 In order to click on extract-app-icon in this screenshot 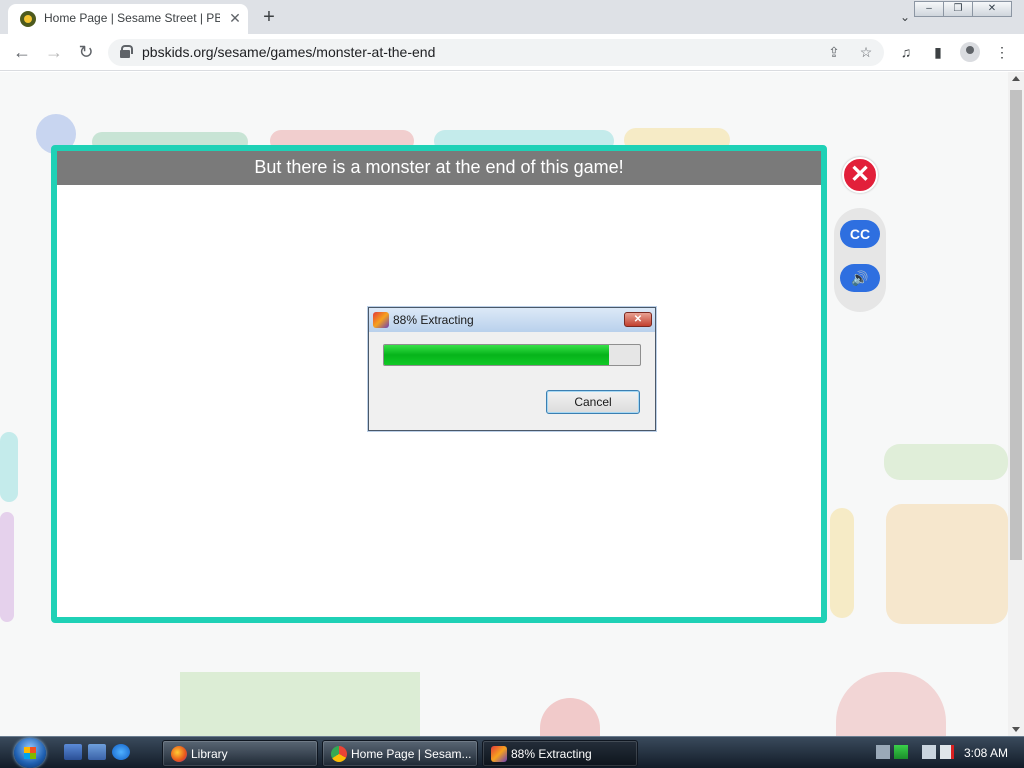, I will do `click(381, 320)`.